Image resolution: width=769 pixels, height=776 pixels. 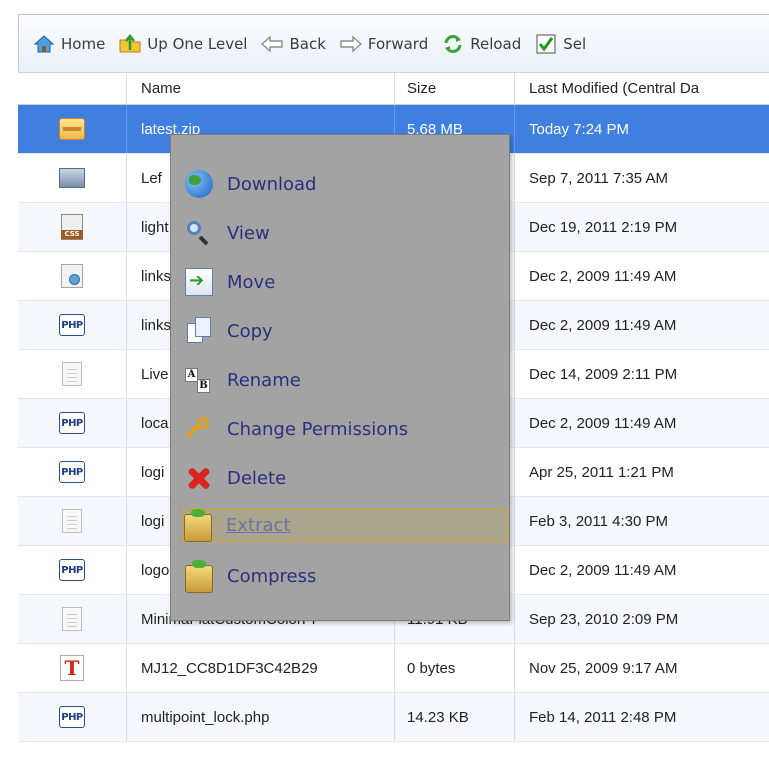 I want to click on checkbox-icon, so click(x=546, y=44).